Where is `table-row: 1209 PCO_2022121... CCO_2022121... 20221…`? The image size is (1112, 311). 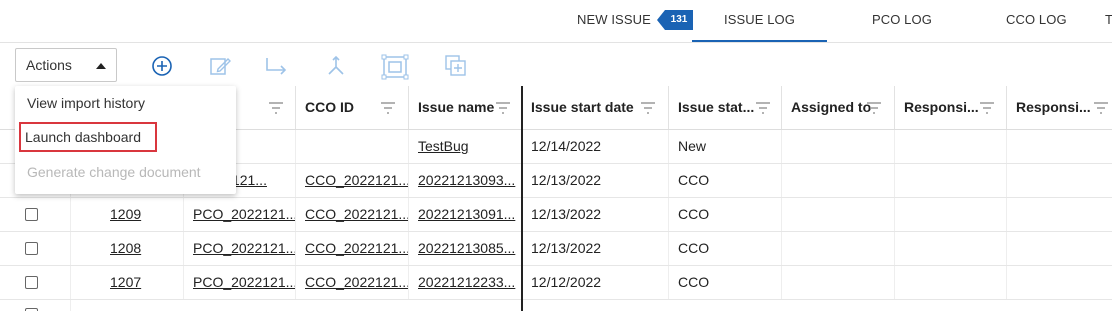
table-row: 1209 PCO_2022121... CCO_2022121... 20221… is located at coordinates (556, 215).